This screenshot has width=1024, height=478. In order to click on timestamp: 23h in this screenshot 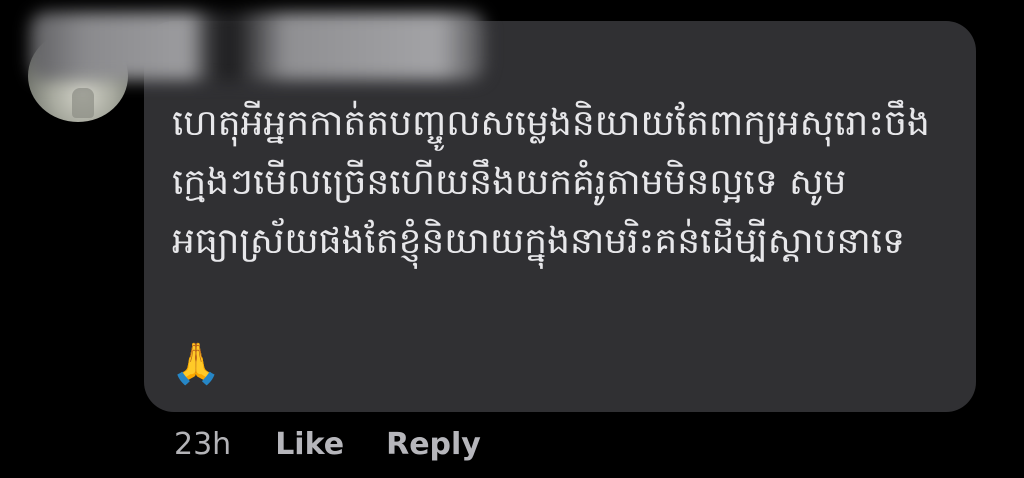, I will do `click(202, 444)`.